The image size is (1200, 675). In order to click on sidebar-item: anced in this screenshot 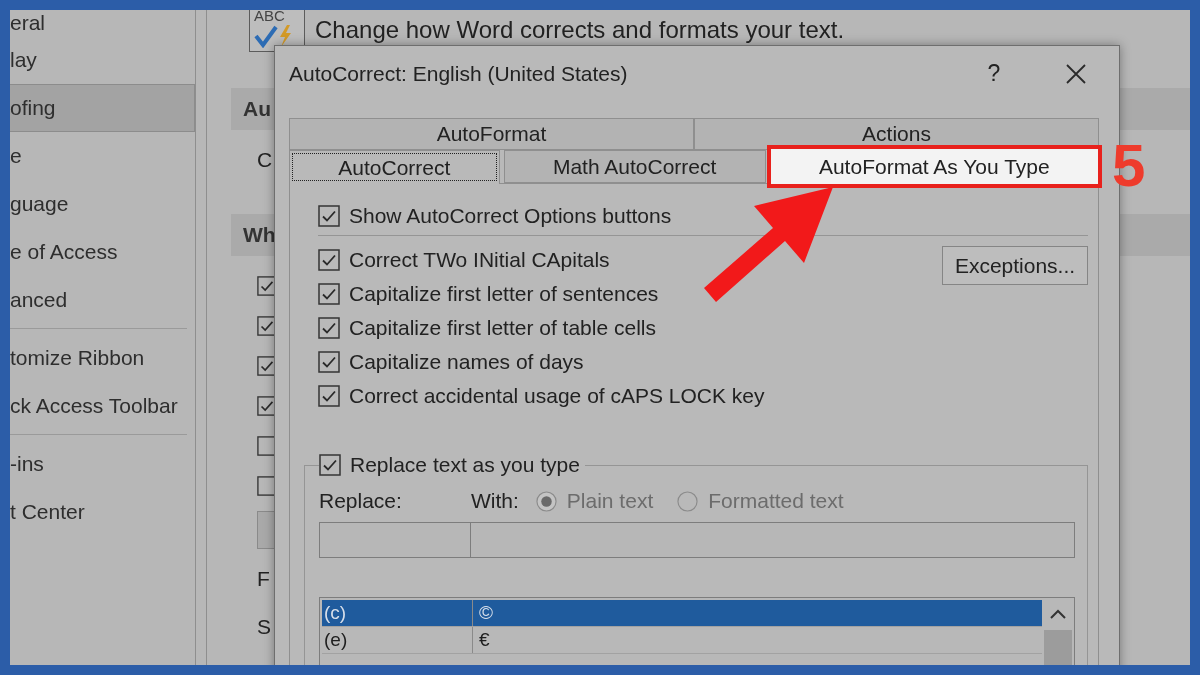, I will do `click(102, 300)`.